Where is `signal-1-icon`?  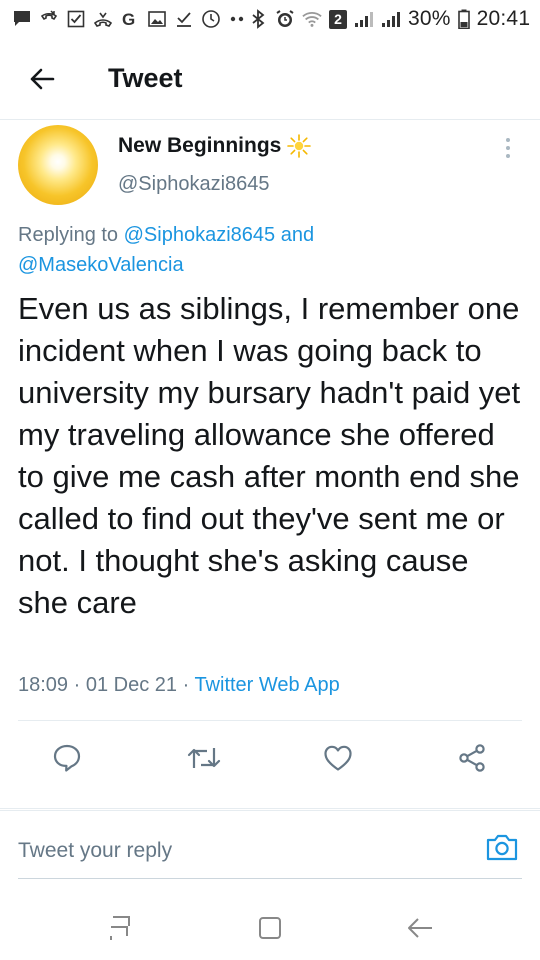 signal-1-icon is located at coordinates (364, 19).